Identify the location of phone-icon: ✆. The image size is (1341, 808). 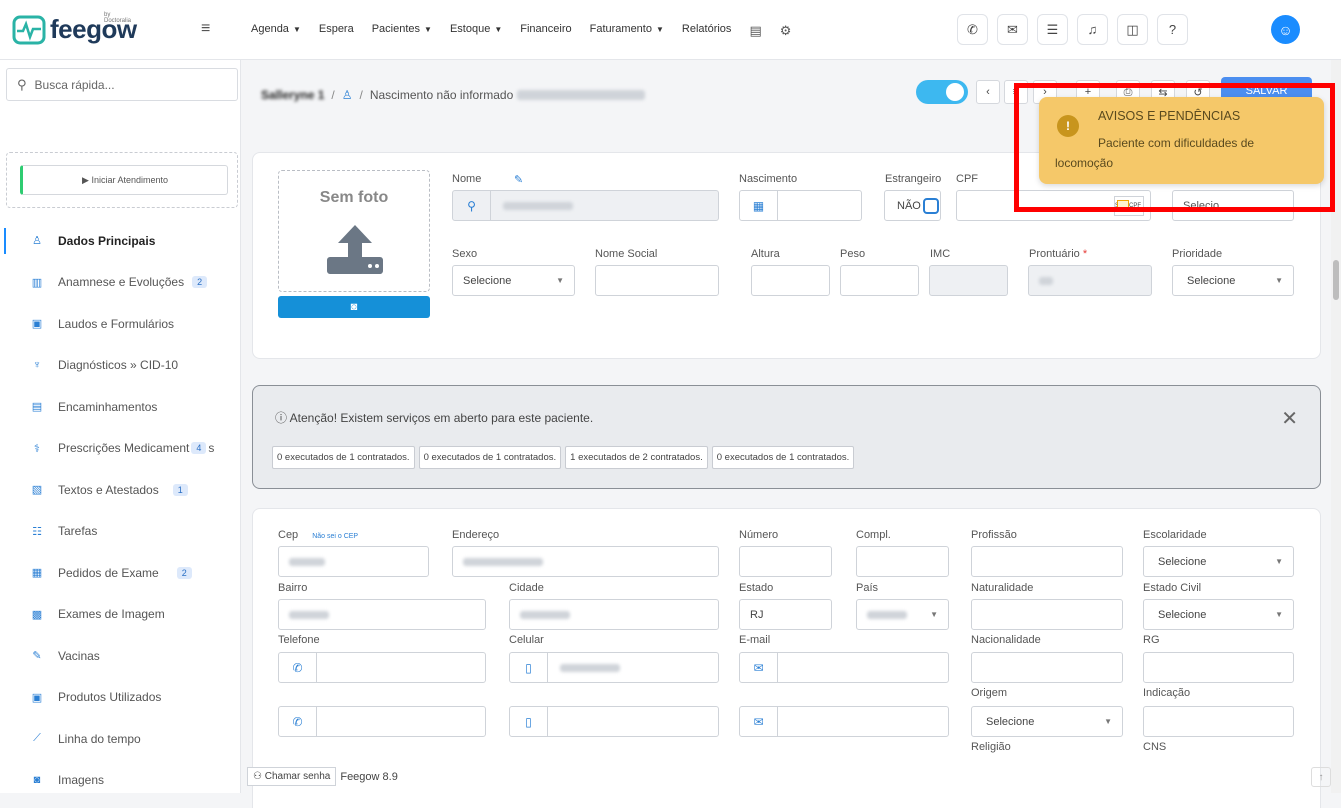
(972, 29).